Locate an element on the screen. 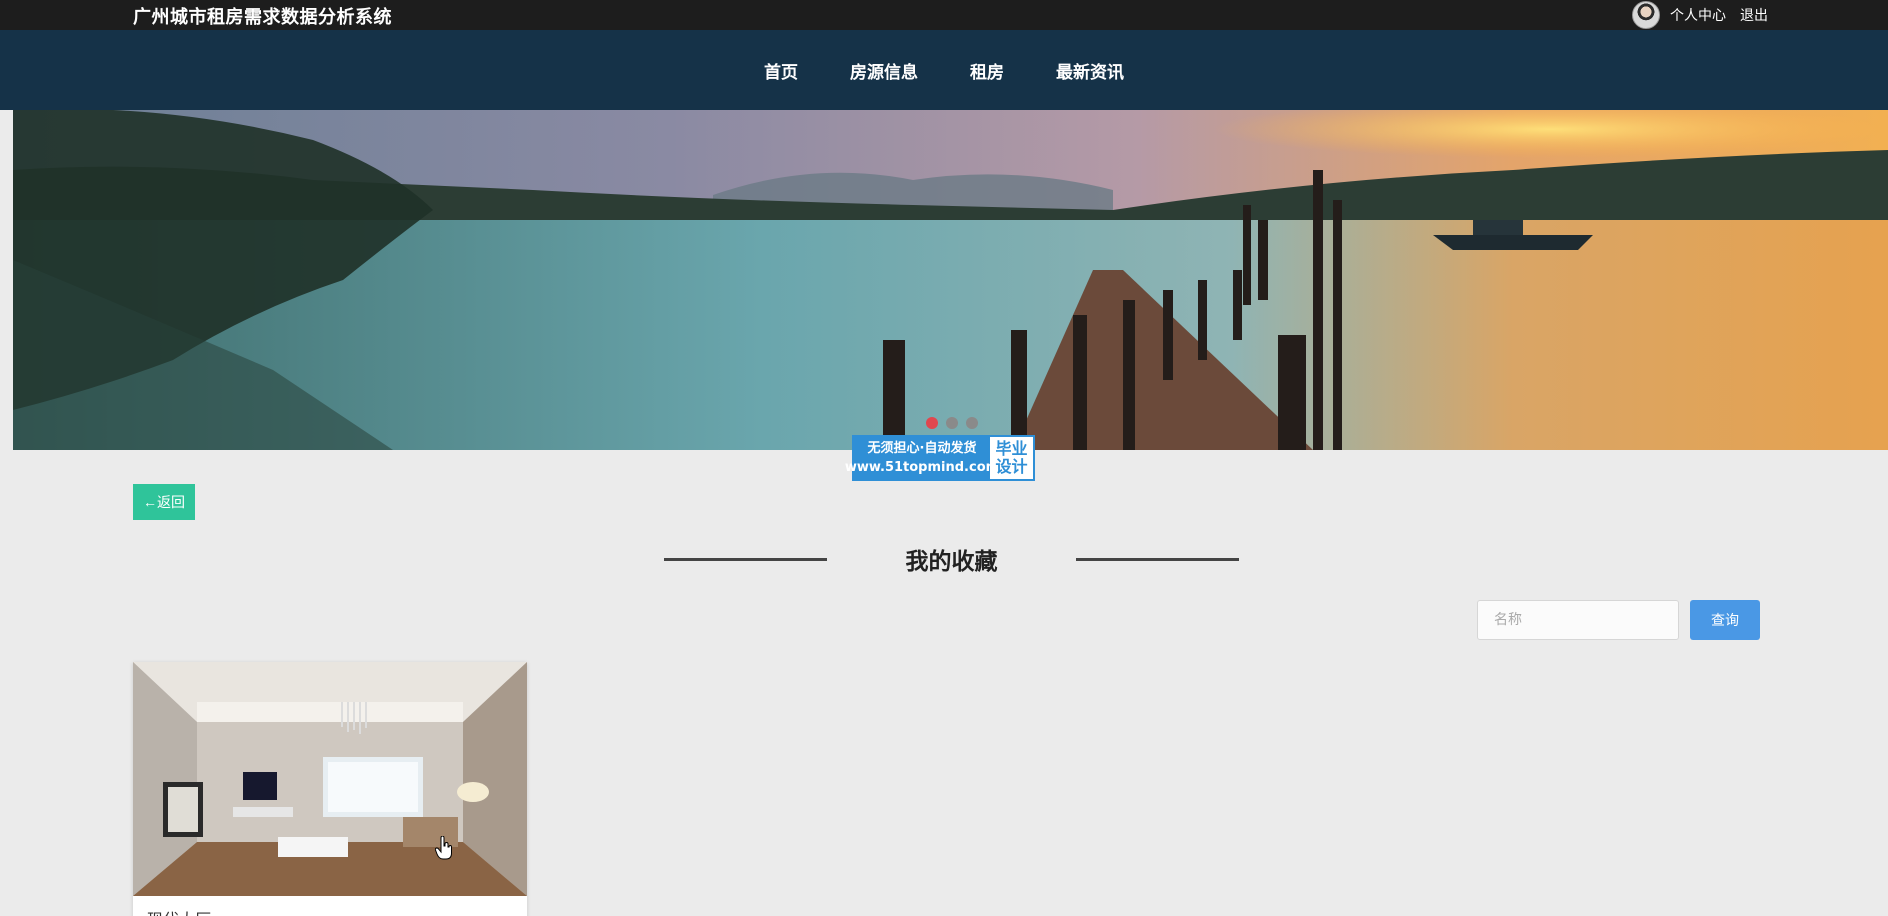 The image size is (1888, 916). hand-cursor-icon is located at coordinates (443, 848).